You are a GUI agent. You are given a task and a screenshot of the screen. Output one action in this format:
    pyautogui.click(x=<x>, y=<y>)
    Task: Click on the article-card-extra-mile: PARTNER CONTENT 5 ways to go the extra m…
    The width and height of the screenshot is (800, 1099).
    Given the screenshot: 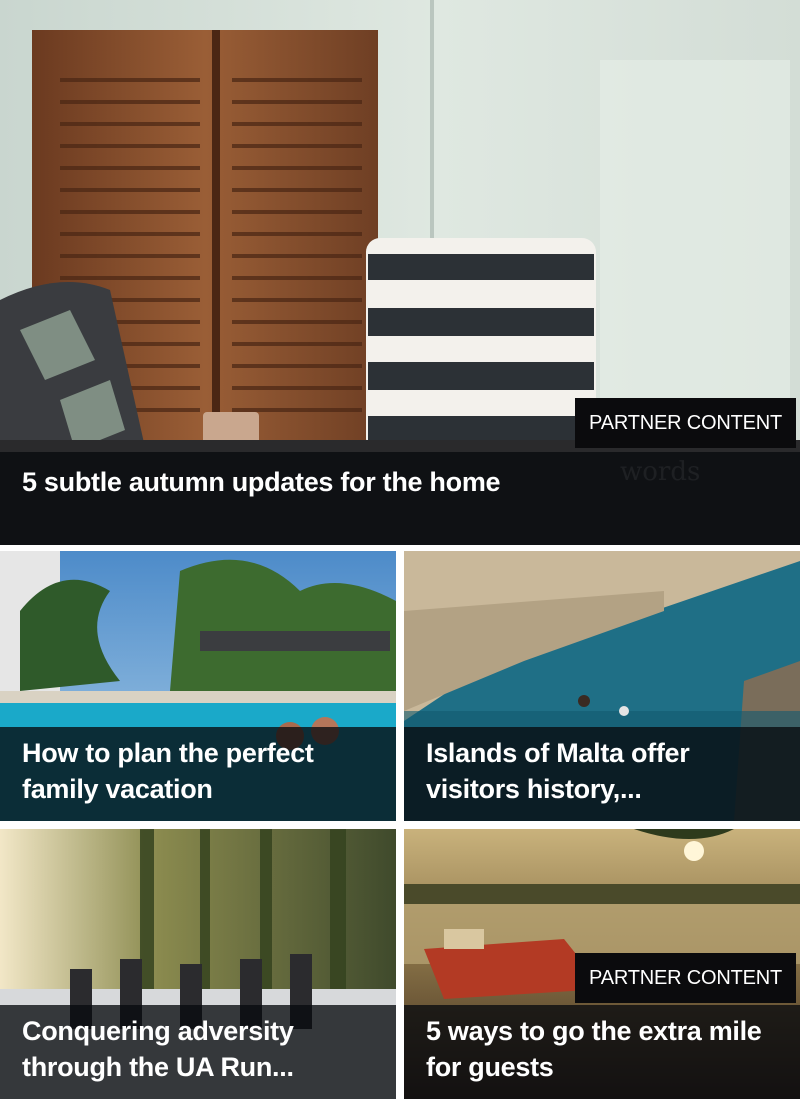 What is the action you would take?
    pyautogui.click(x=602, y=964)
    